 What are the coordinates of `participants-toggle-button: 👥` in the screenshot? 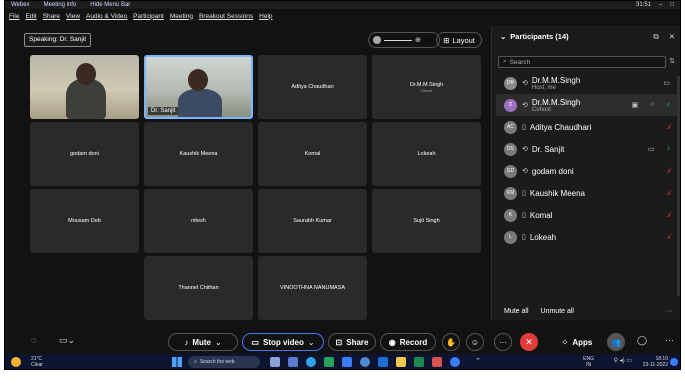 It's located at (616, 342).